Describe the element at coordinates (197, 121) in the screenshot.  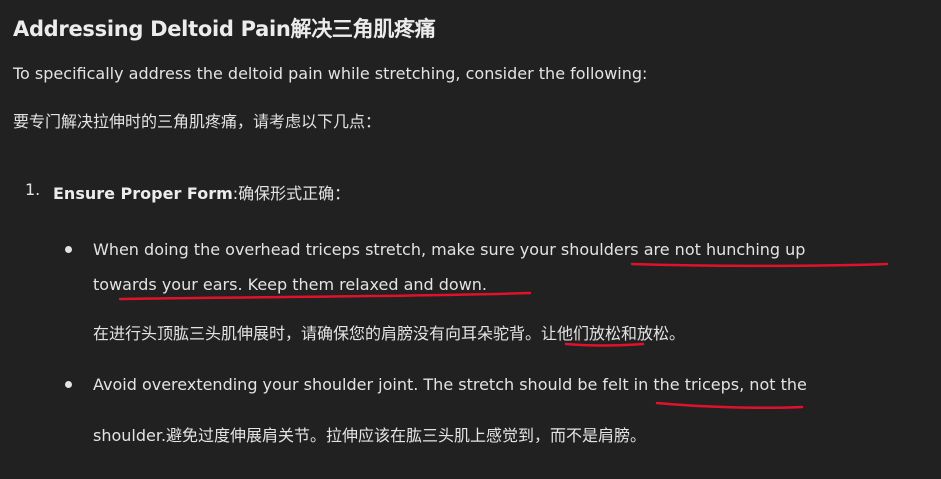
I see `intro-chinese: 要专门解决拉伸时的三角肌疼痛，请考虑以下几点：` at that location.